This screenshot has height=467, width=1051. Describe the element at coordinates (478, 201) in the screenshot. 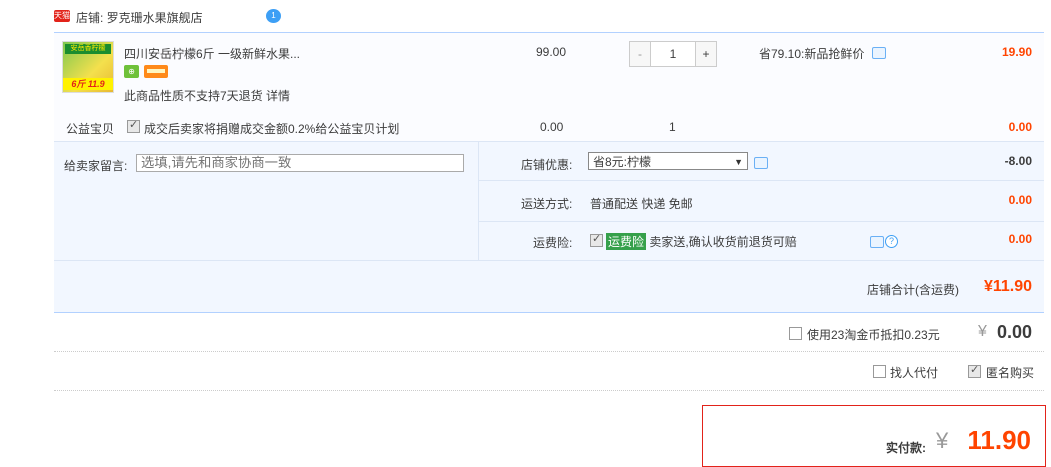

I see `panel-divider` at that location.